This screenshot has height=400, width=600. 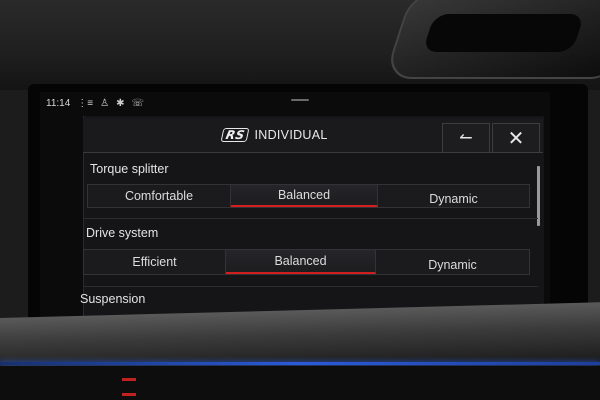 I want to click on drive-system-selector: Efficient Balanced Dynamic, so click(x=306, y=262).